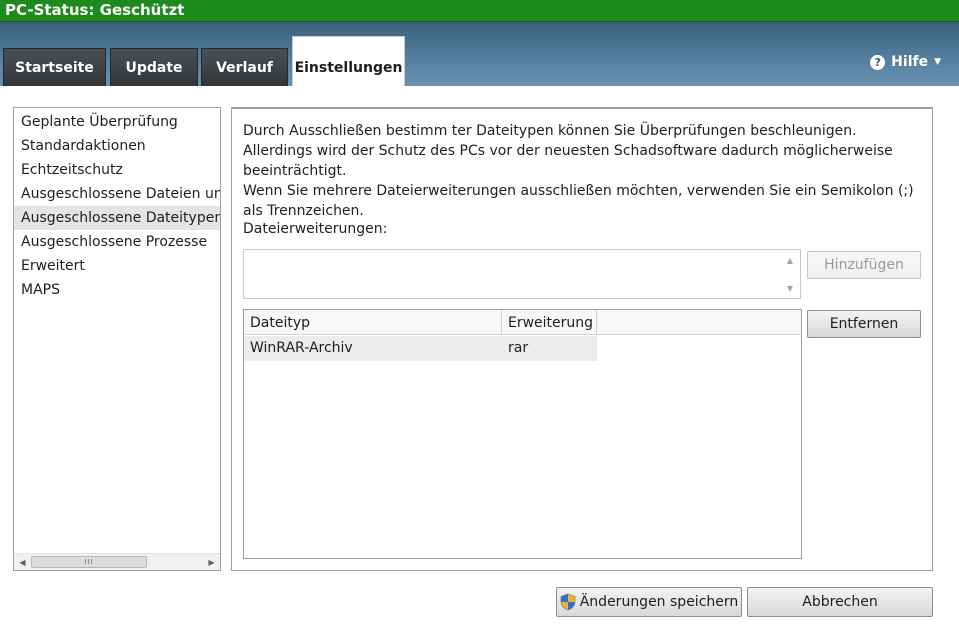  Describe the element at coordinates (211, 562) in the screenshot. I see `scroll-right-icon: ▶` at that location.